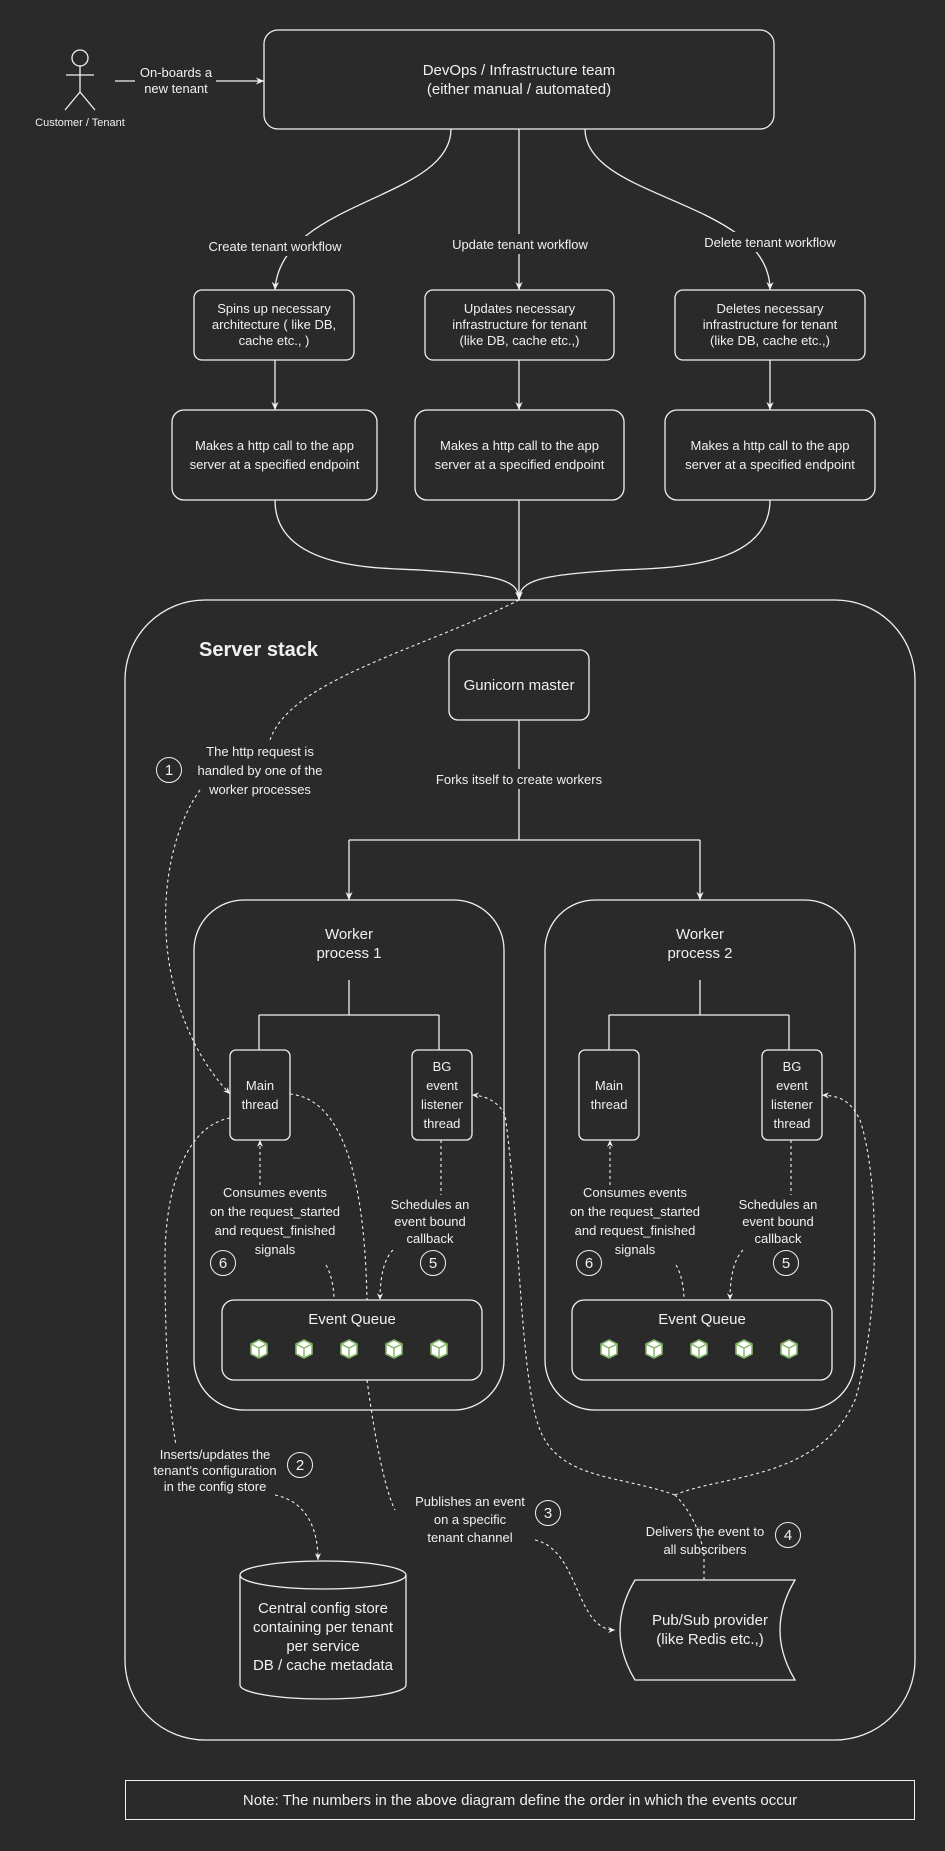  What do you see at coordinates (80, 80) in the screenshot?
I see `actor-icon` at bounding box center [80, 80].